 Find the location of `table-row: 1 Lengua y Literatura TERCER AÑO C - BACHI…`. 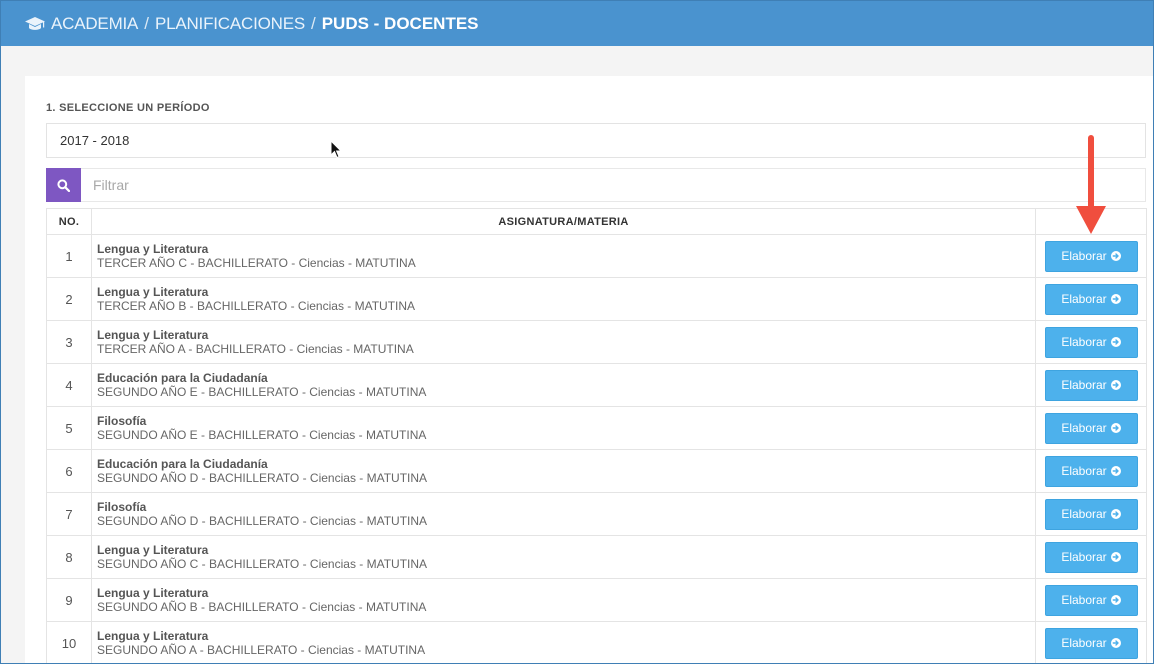

table-row: 1 Lengua y Literatura TERCER AÑO C - BACHI… is located at coordinates (596, 256).